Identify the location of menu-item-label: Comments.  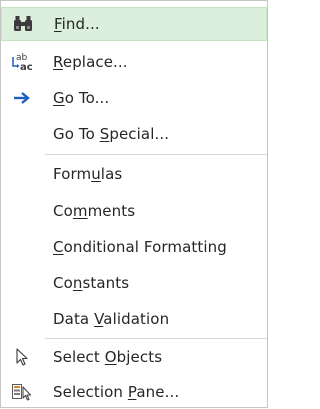
(94, 211).